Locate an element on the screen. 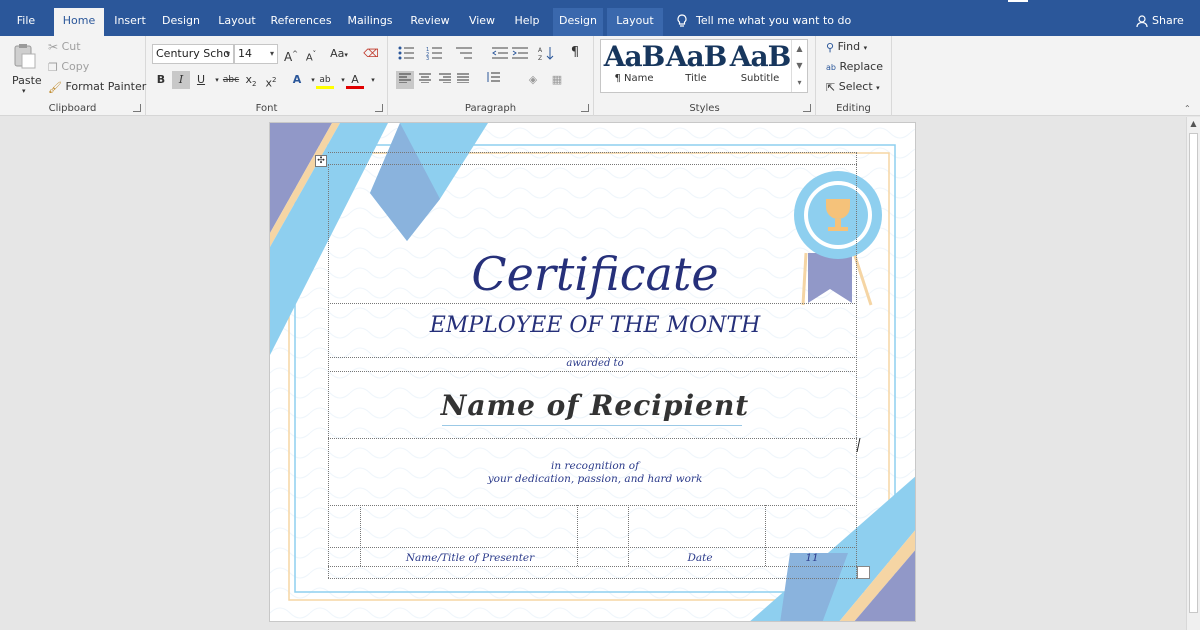 Image resolution: width=1200 pixels, height=630 pixels. scroll-thumb is located at coordinates (1193, 373).